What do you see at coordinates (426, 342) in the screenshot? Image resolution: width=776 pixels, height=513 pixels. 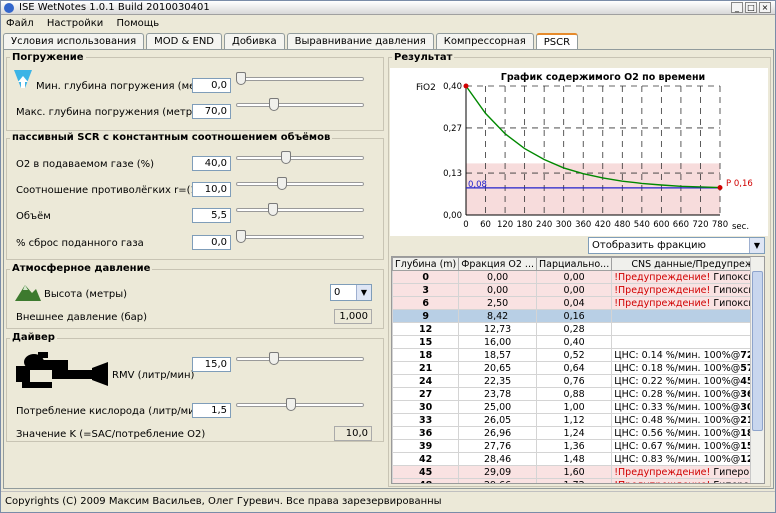 I see `table-cell: 15` at bounding box center [426, 342].